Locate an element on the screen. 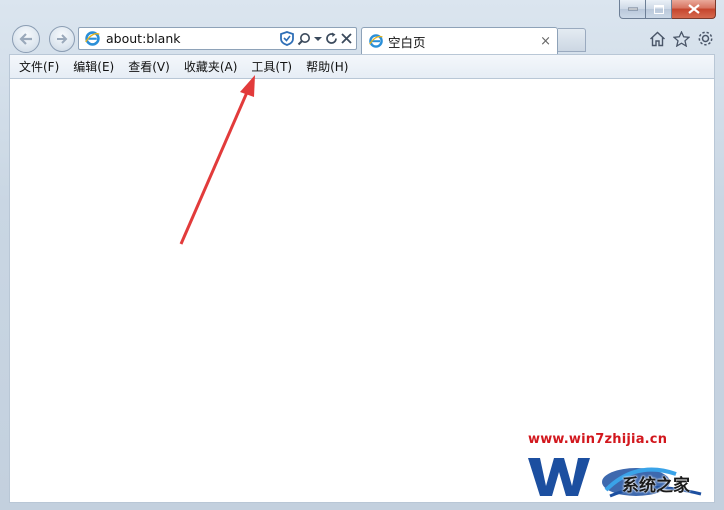 Image resolution: width=724 pixels, height=510 pixels. minimize-button is located at coordinates (632, 9).